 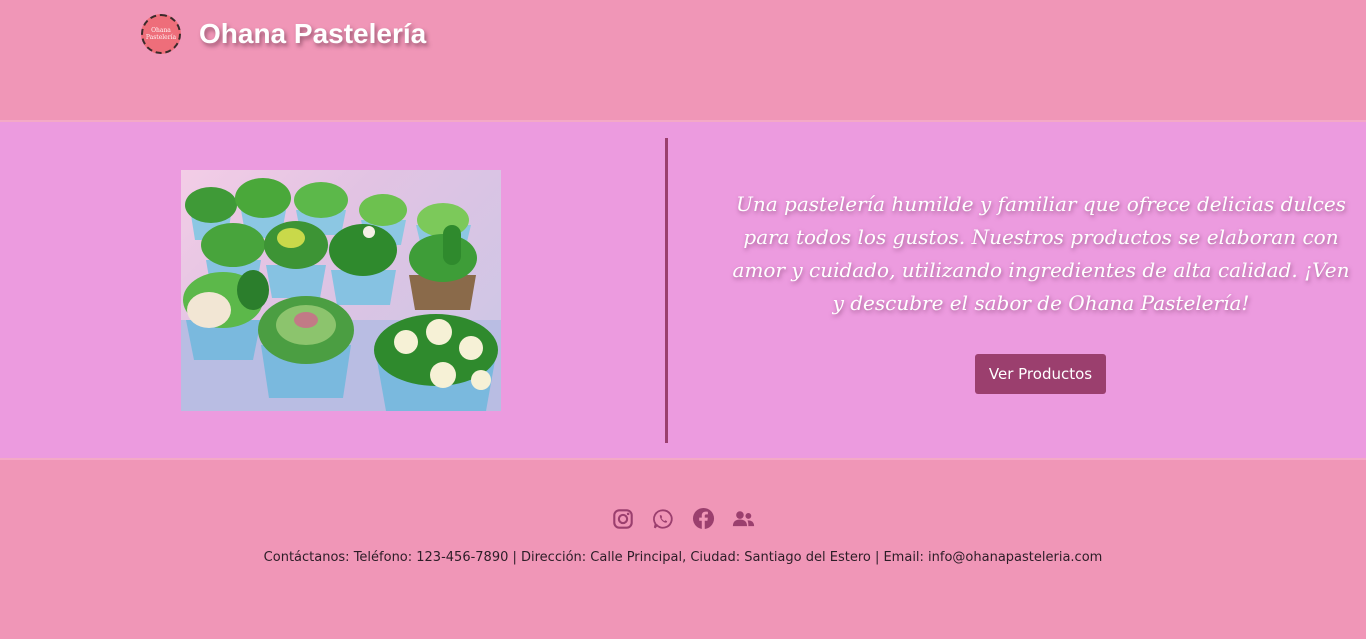 I want to click on logo-text: Ohana Pastelería, so click(x=161, y=34).